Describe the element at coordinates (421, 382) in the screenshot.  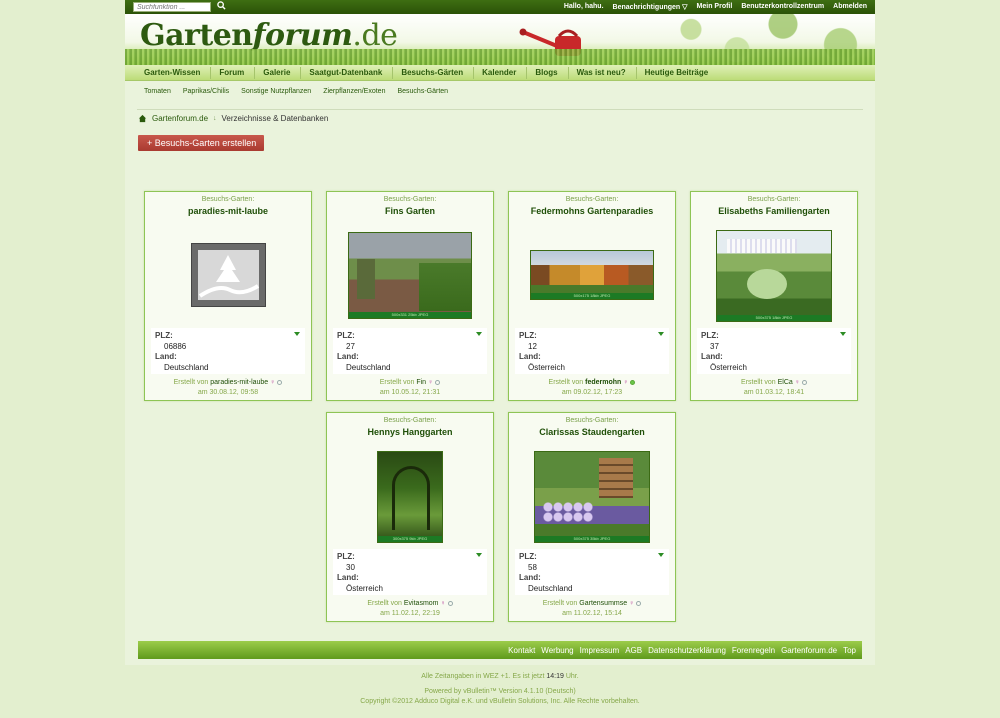
I see `author-link: Fin` at that location.